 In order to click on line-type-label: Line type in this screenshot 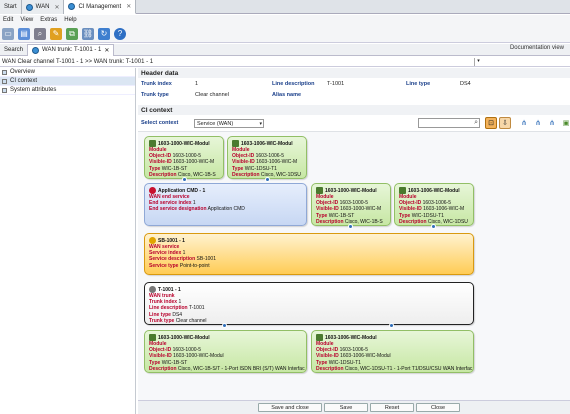, I will do `click(418, 84)`.